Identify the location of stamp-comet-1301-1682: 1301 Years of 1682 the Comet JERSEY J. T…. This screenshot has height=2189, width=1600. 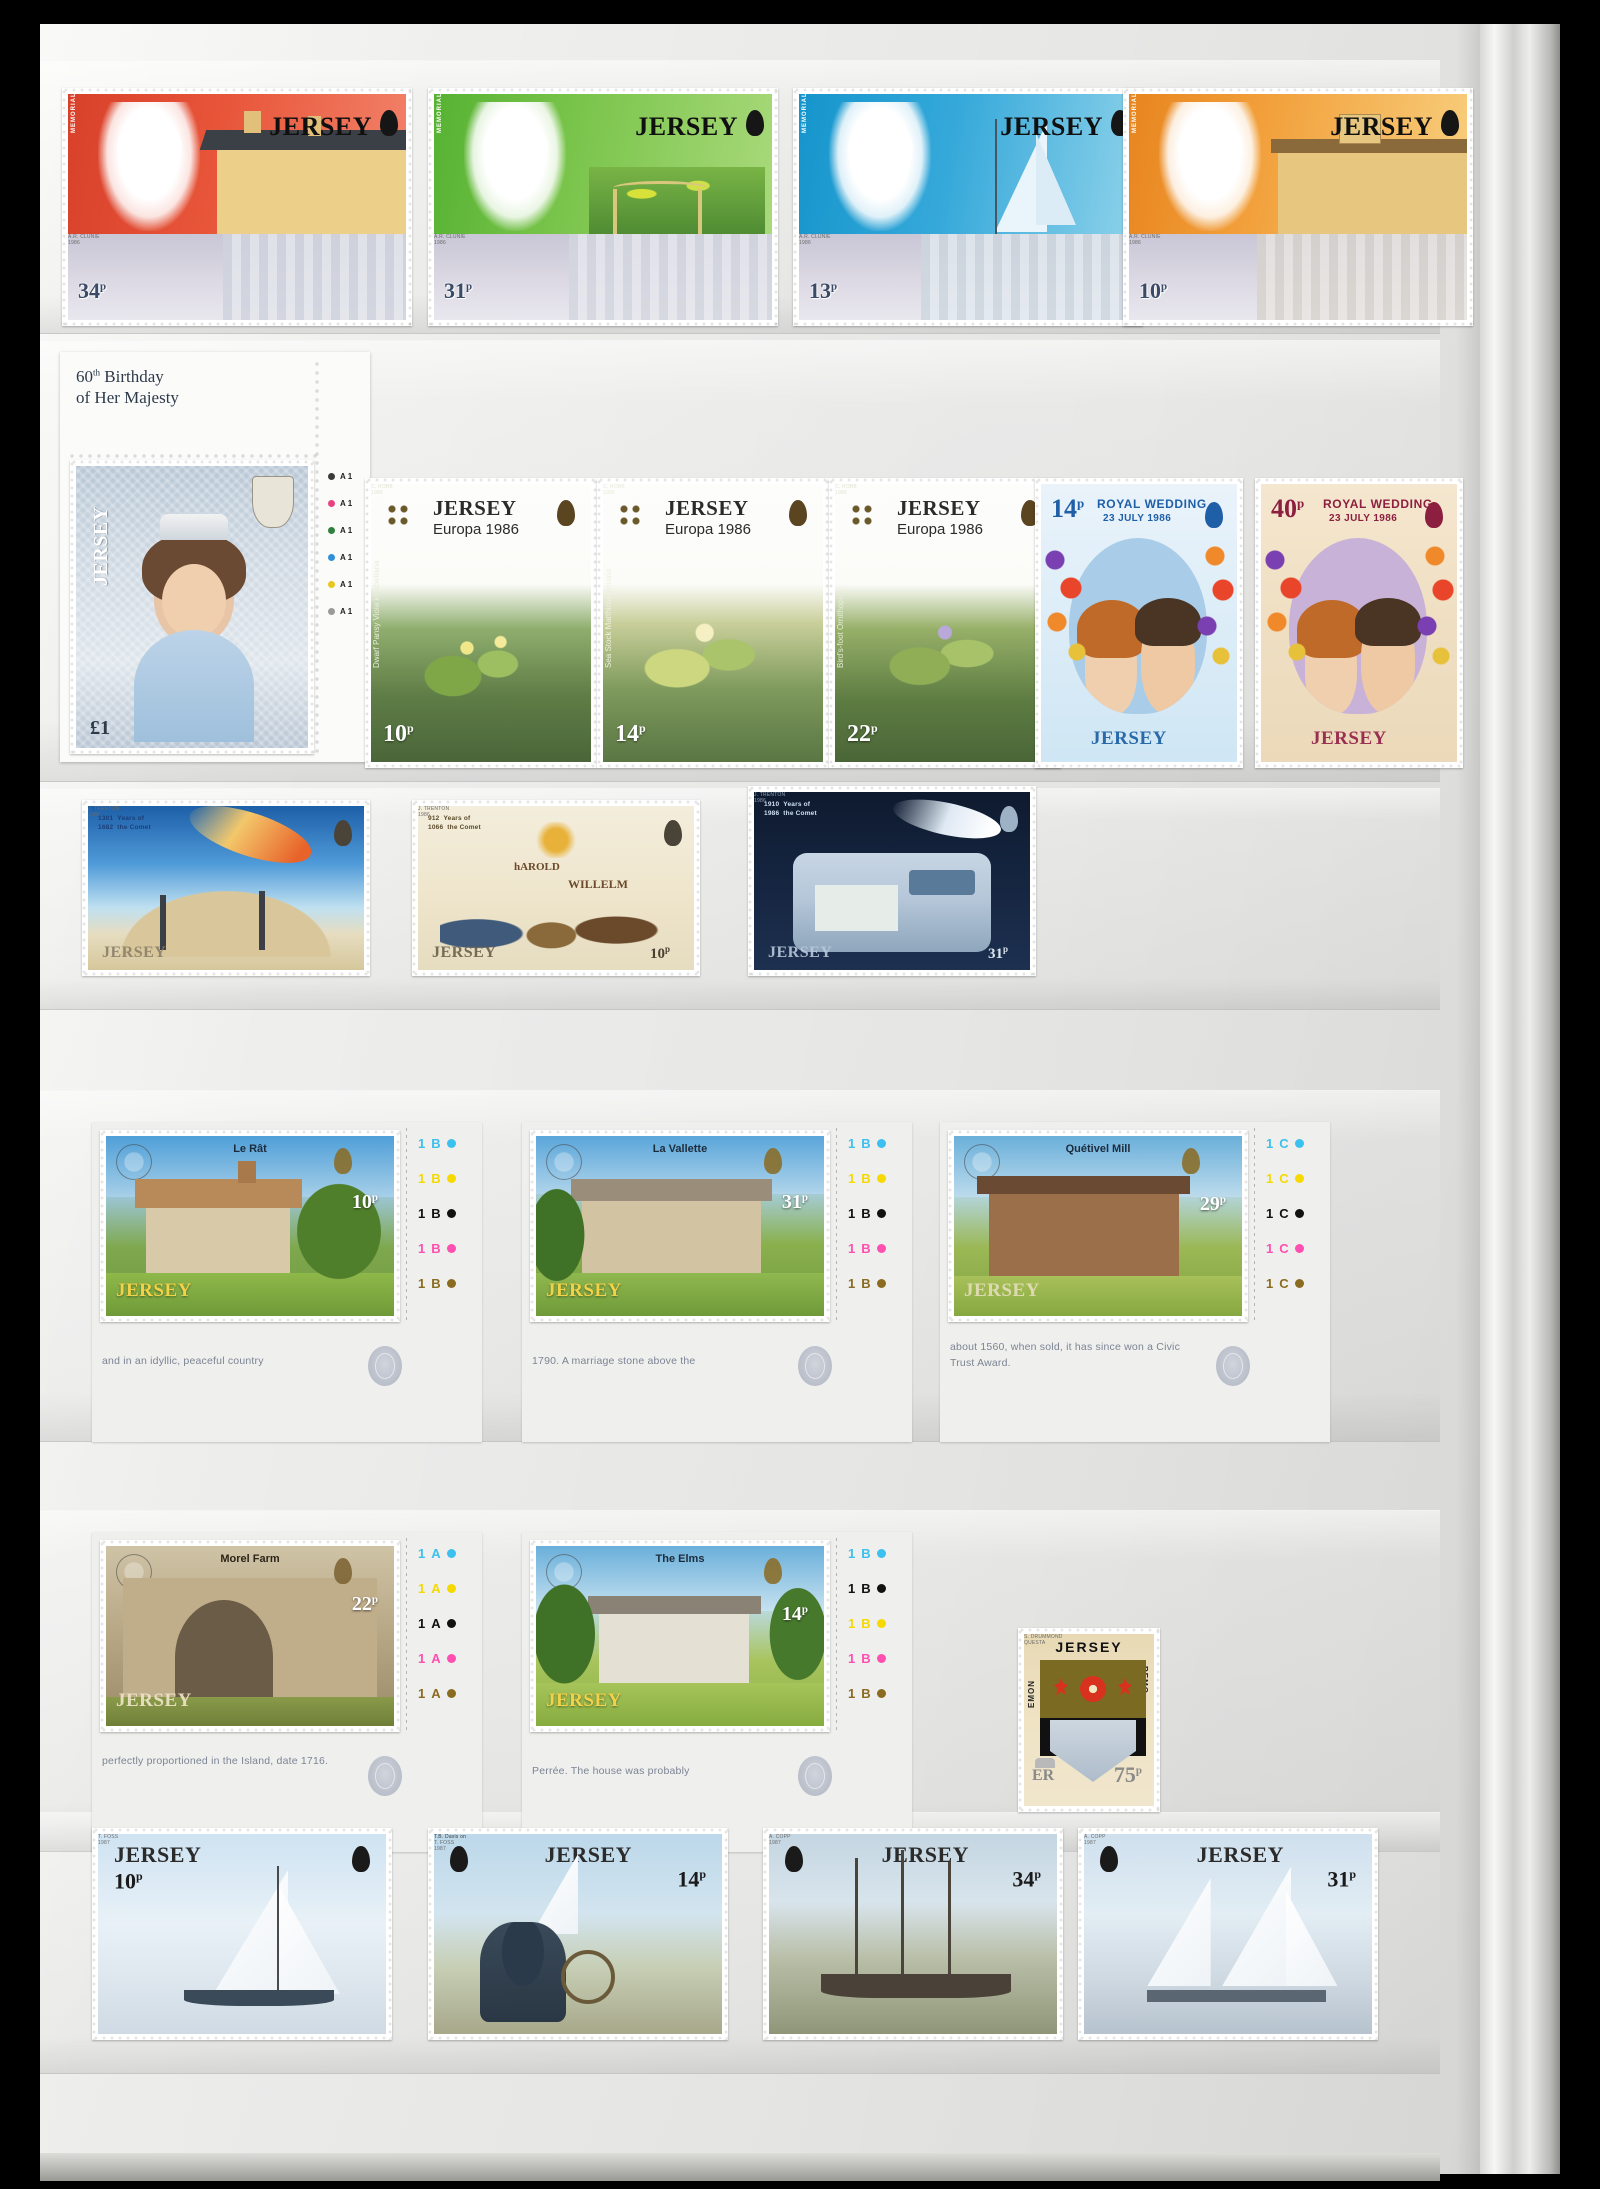
(226, 888).